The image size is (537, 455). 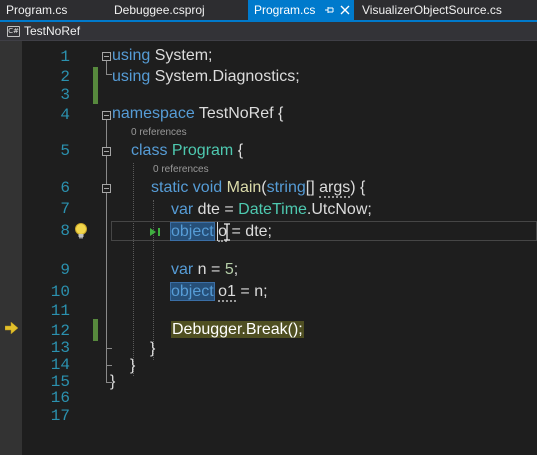 I want to click on line-number: 1, so click(x=65, y=57).